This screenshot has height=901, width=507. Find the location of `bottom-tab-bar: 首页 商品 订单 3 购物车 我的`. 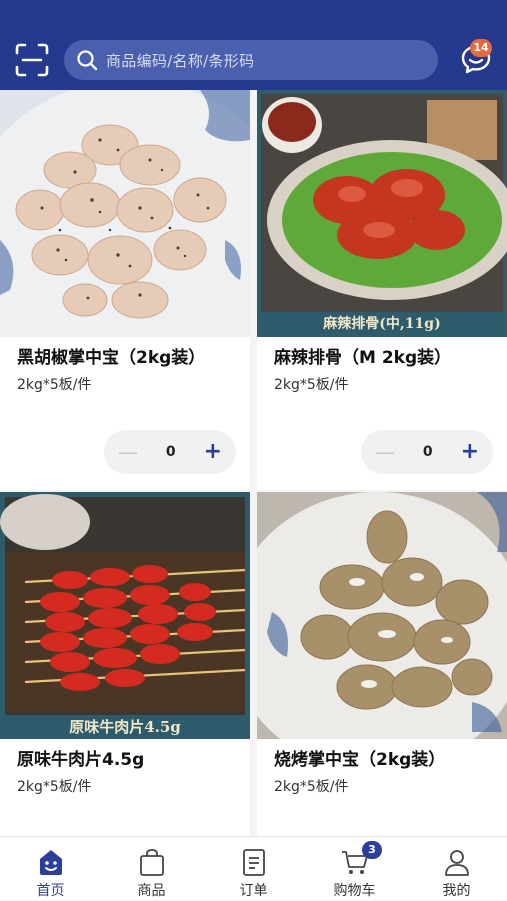

bottom-tab-bar: 首页 商品 订单 3 购物车 我的 is located at coordinates (253, 868).